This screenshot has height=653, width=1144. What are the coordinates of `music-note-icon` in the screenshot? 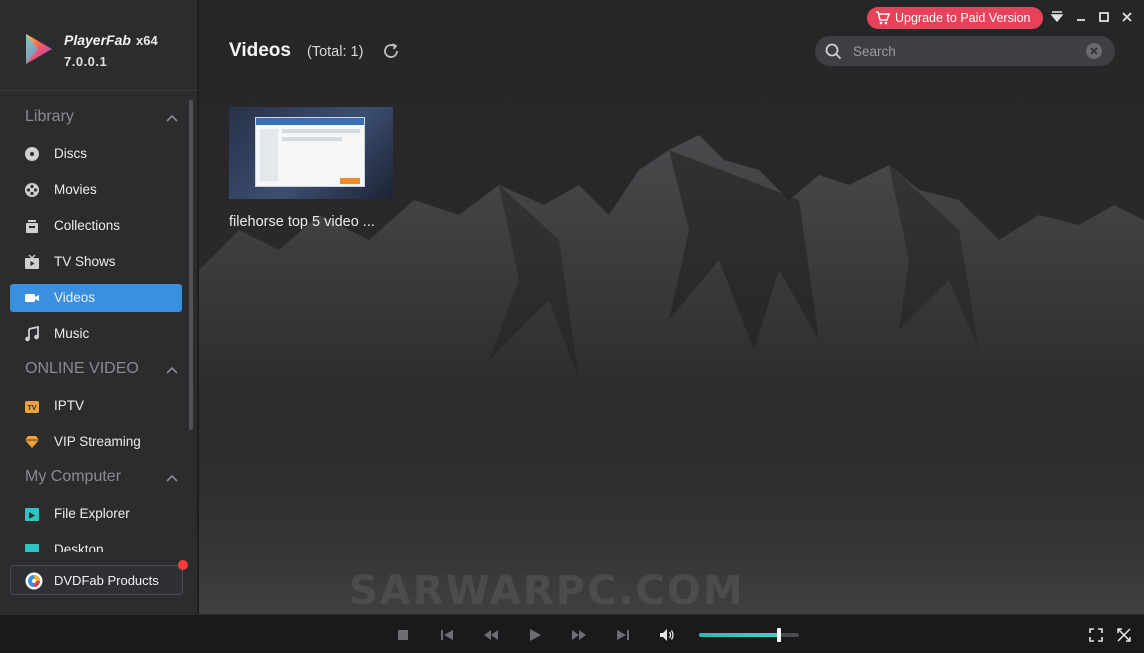 It's located at (32, 334).